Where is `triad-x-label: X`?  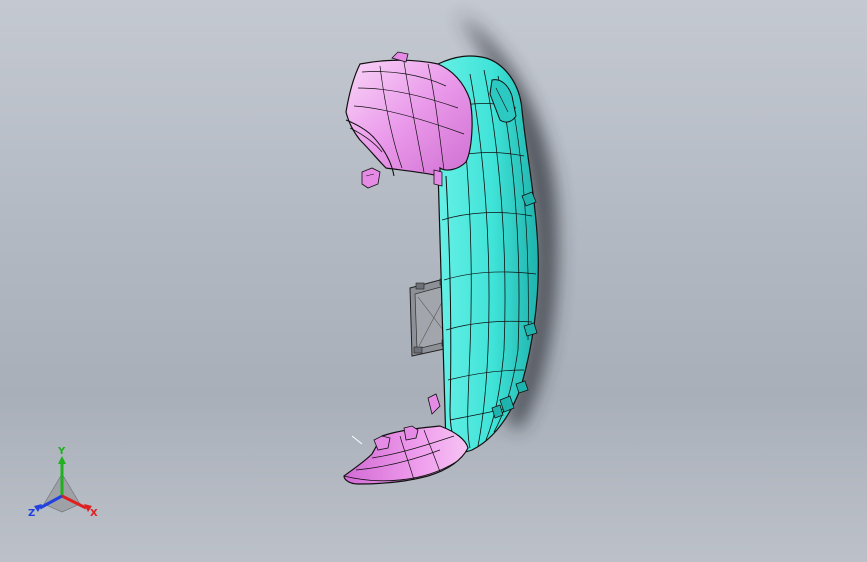
triad-x-label: X is located at coordinates (94, 513).